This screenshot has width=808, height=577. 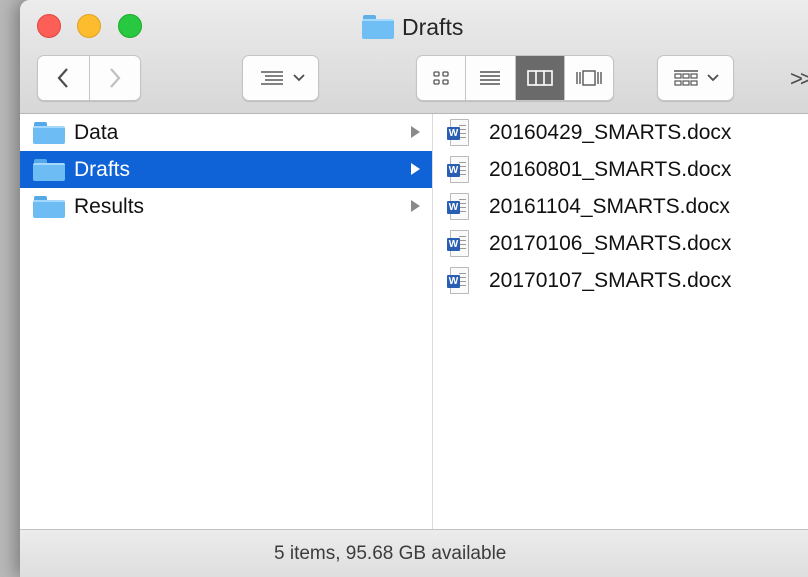 I want to click on cover-flow-view-button, so click(x=588, y=78).